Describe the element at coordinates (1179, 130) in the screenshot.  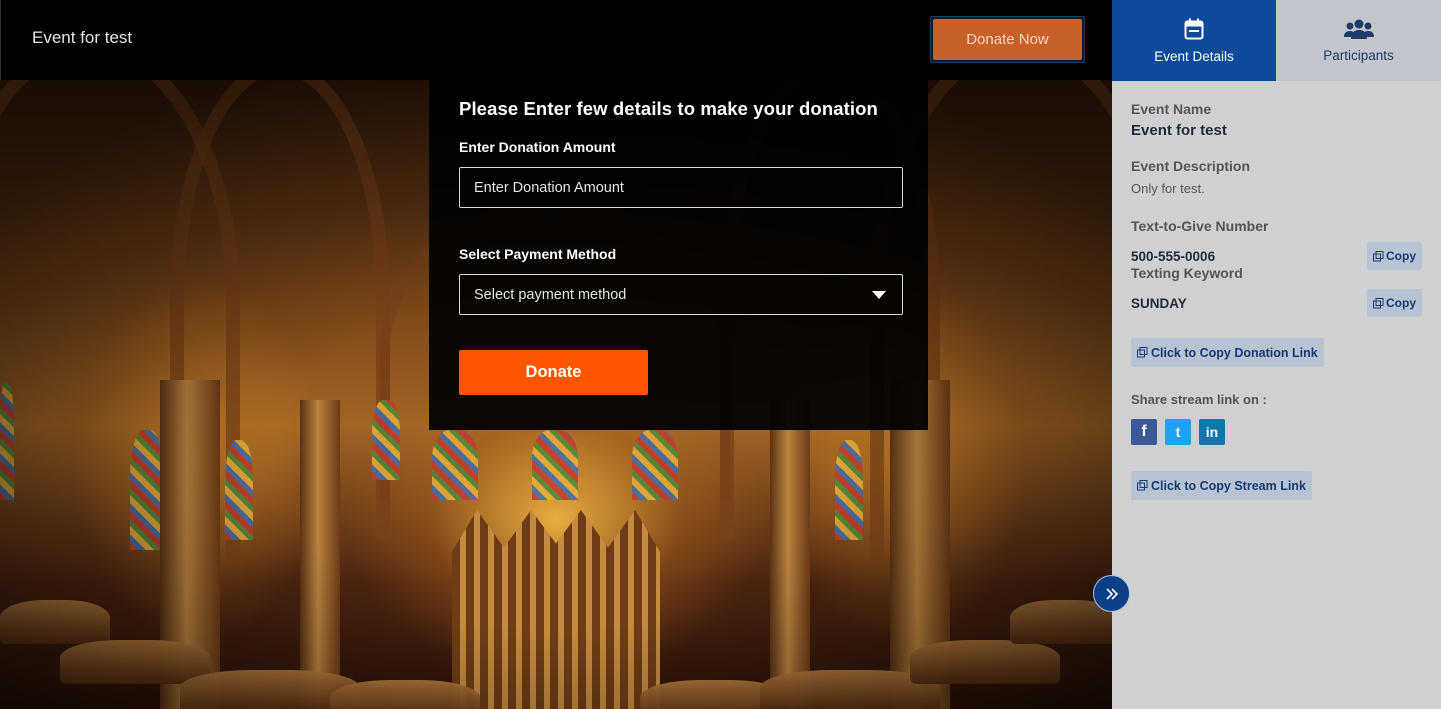
I see `event-name-value: Event for test` at that location.